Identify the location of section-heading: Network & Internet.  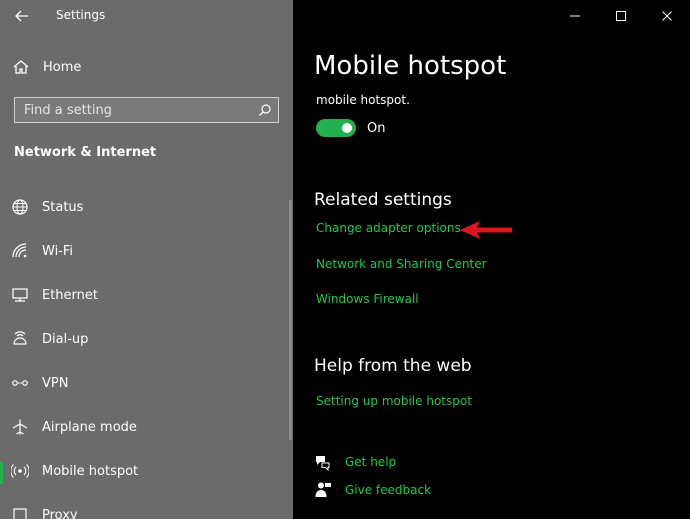
(85, 152).